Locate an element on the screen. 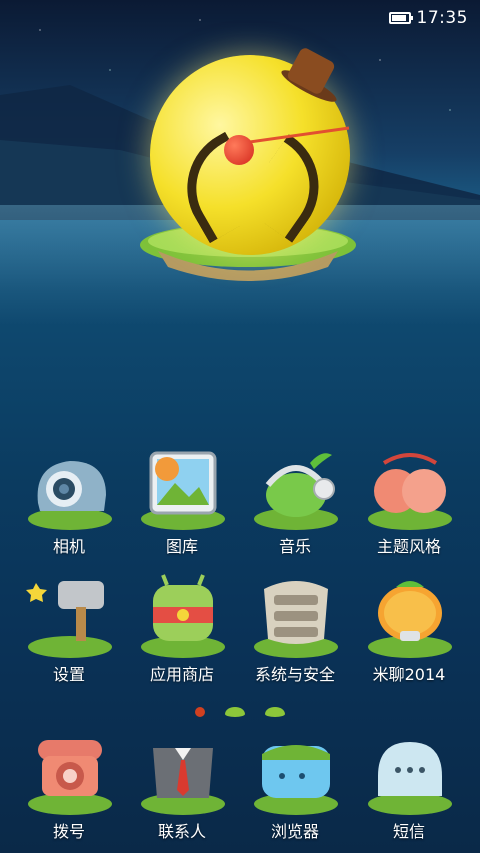 Image resolution: width=480 pixels, height=853 pixels. gallery-icon is located at coordinates (183, 490).